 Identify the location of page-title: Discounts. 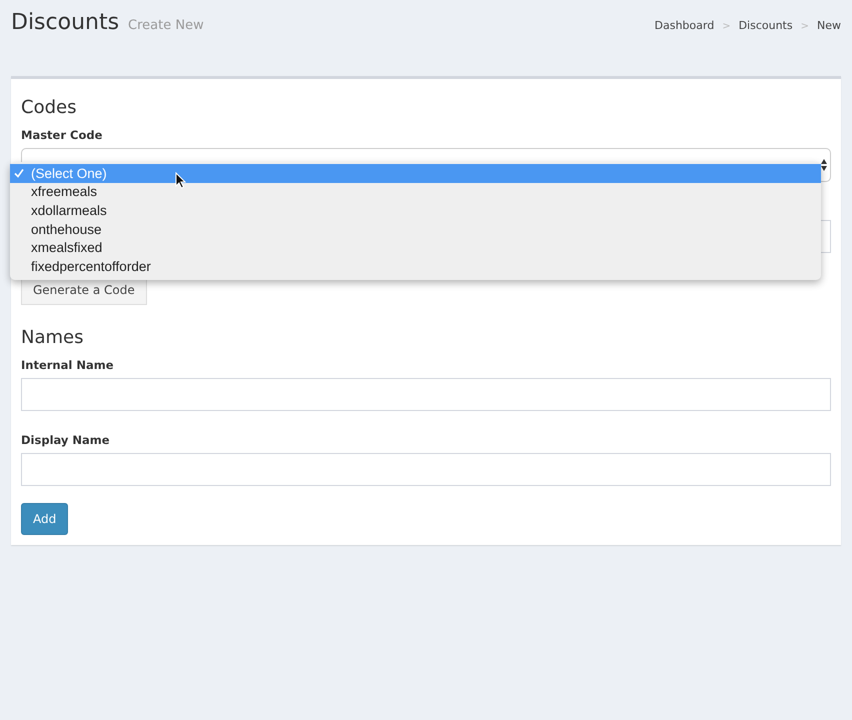
(65, 22).